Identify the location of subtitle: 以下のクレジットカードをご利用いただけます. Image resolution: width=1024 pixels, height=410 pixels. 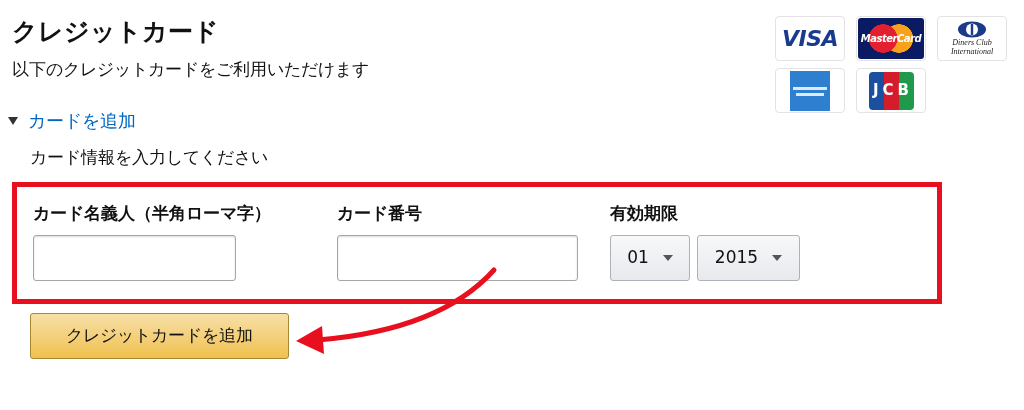
(190, 69).